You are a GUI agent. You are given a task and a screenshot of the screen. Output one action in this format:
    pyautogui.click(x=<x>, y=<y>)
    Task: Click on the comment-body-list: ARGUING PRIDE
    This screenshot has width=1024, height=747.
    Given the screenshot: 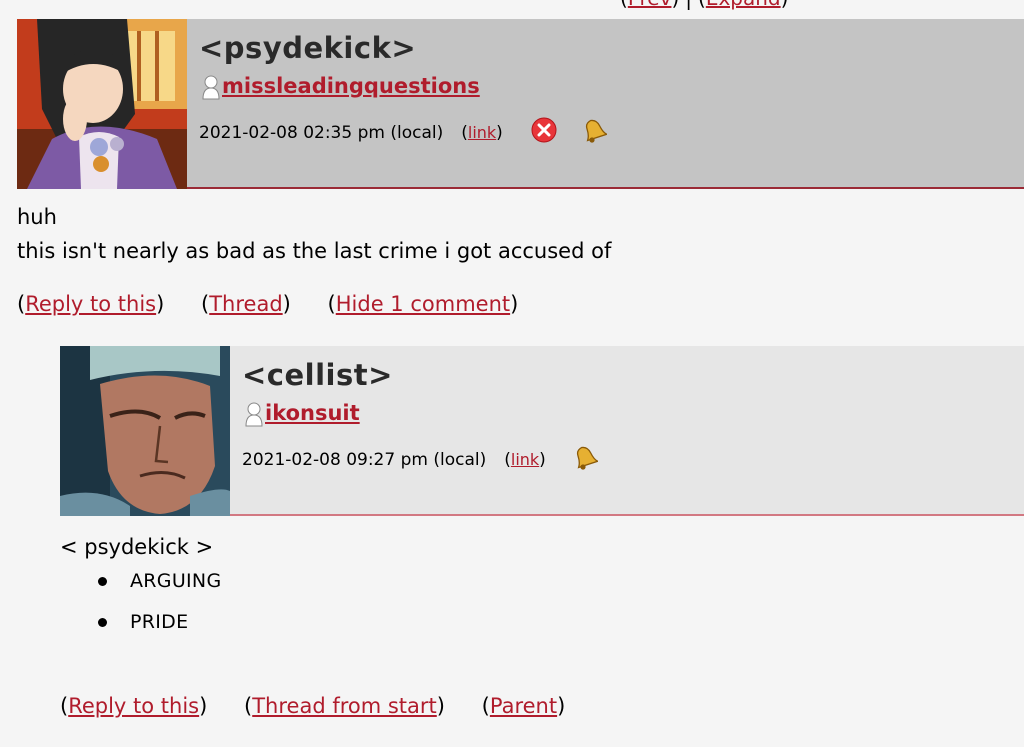 What is the action you would take?
    pyautogui.click(x=140, y=605)
    